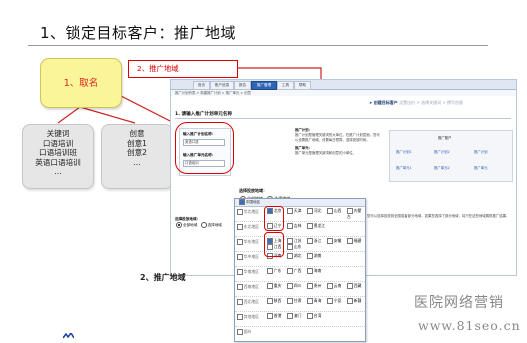 The height and width of the screenshot is (343, 527). I want to click on region-item: 河北, so click(314, 211).